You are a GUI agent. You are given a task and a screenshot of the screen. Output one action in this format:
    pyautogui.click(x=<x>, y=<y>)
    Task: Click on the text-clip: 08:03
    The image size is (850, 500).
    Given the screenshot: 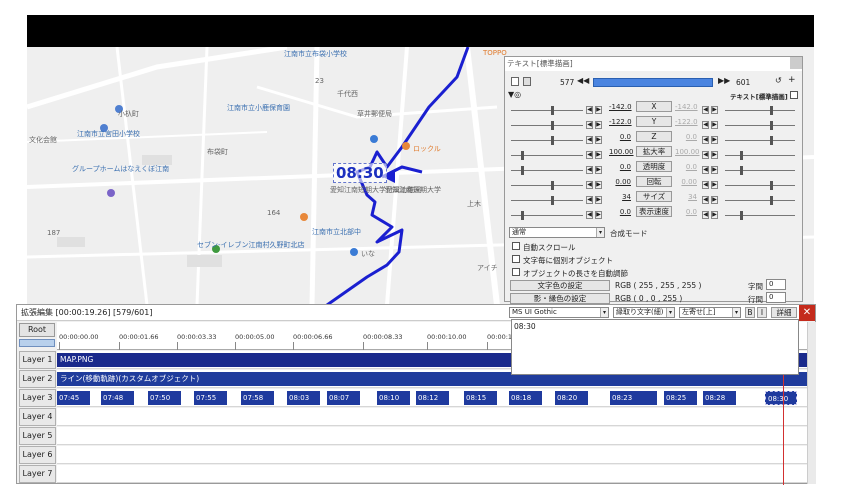 What is the action you would take?
    pyautogui.click(x=304, y=398)
    